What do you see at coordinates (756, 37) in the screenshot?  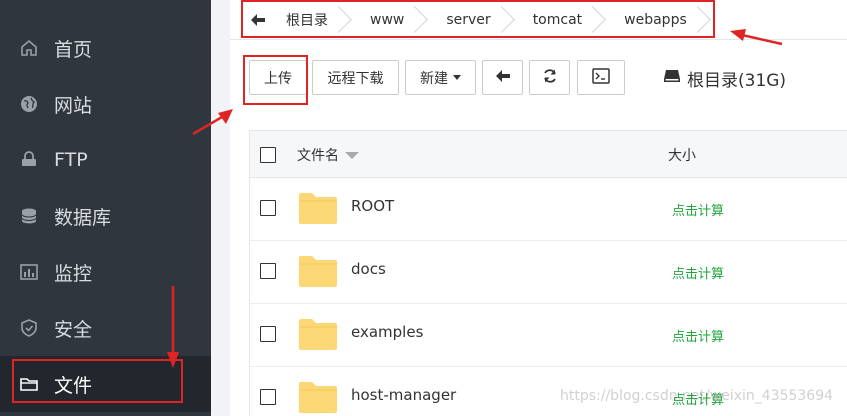 I see `annotation-arrow-breadcrumb` at bounding box center [756, 37].